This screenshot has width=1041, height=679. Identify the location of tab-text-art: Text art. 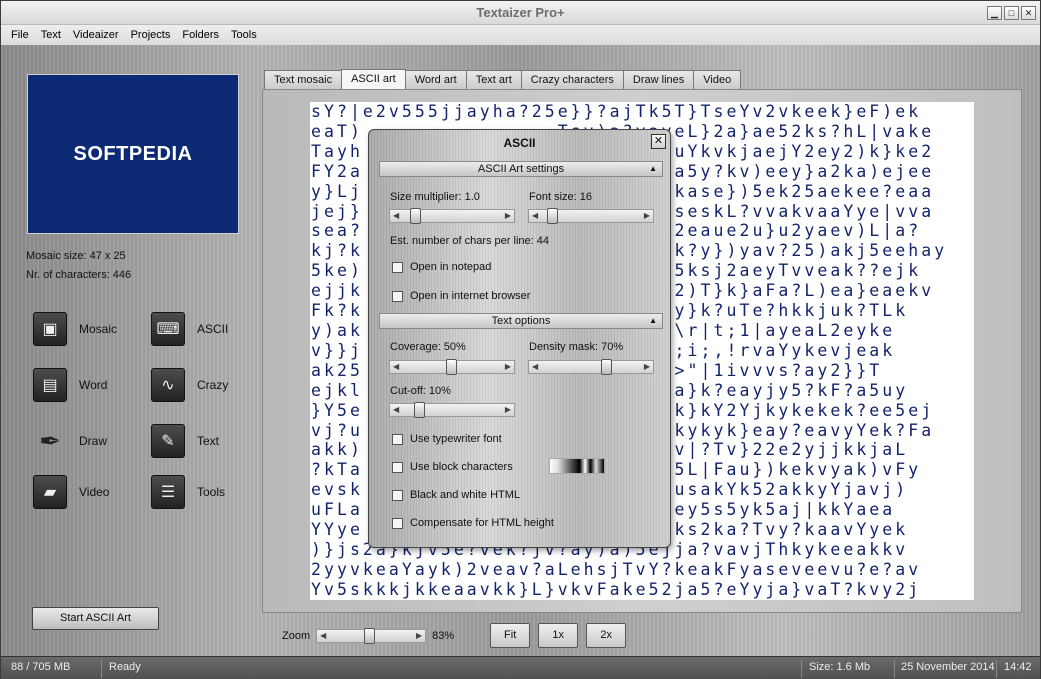
(493, 80).